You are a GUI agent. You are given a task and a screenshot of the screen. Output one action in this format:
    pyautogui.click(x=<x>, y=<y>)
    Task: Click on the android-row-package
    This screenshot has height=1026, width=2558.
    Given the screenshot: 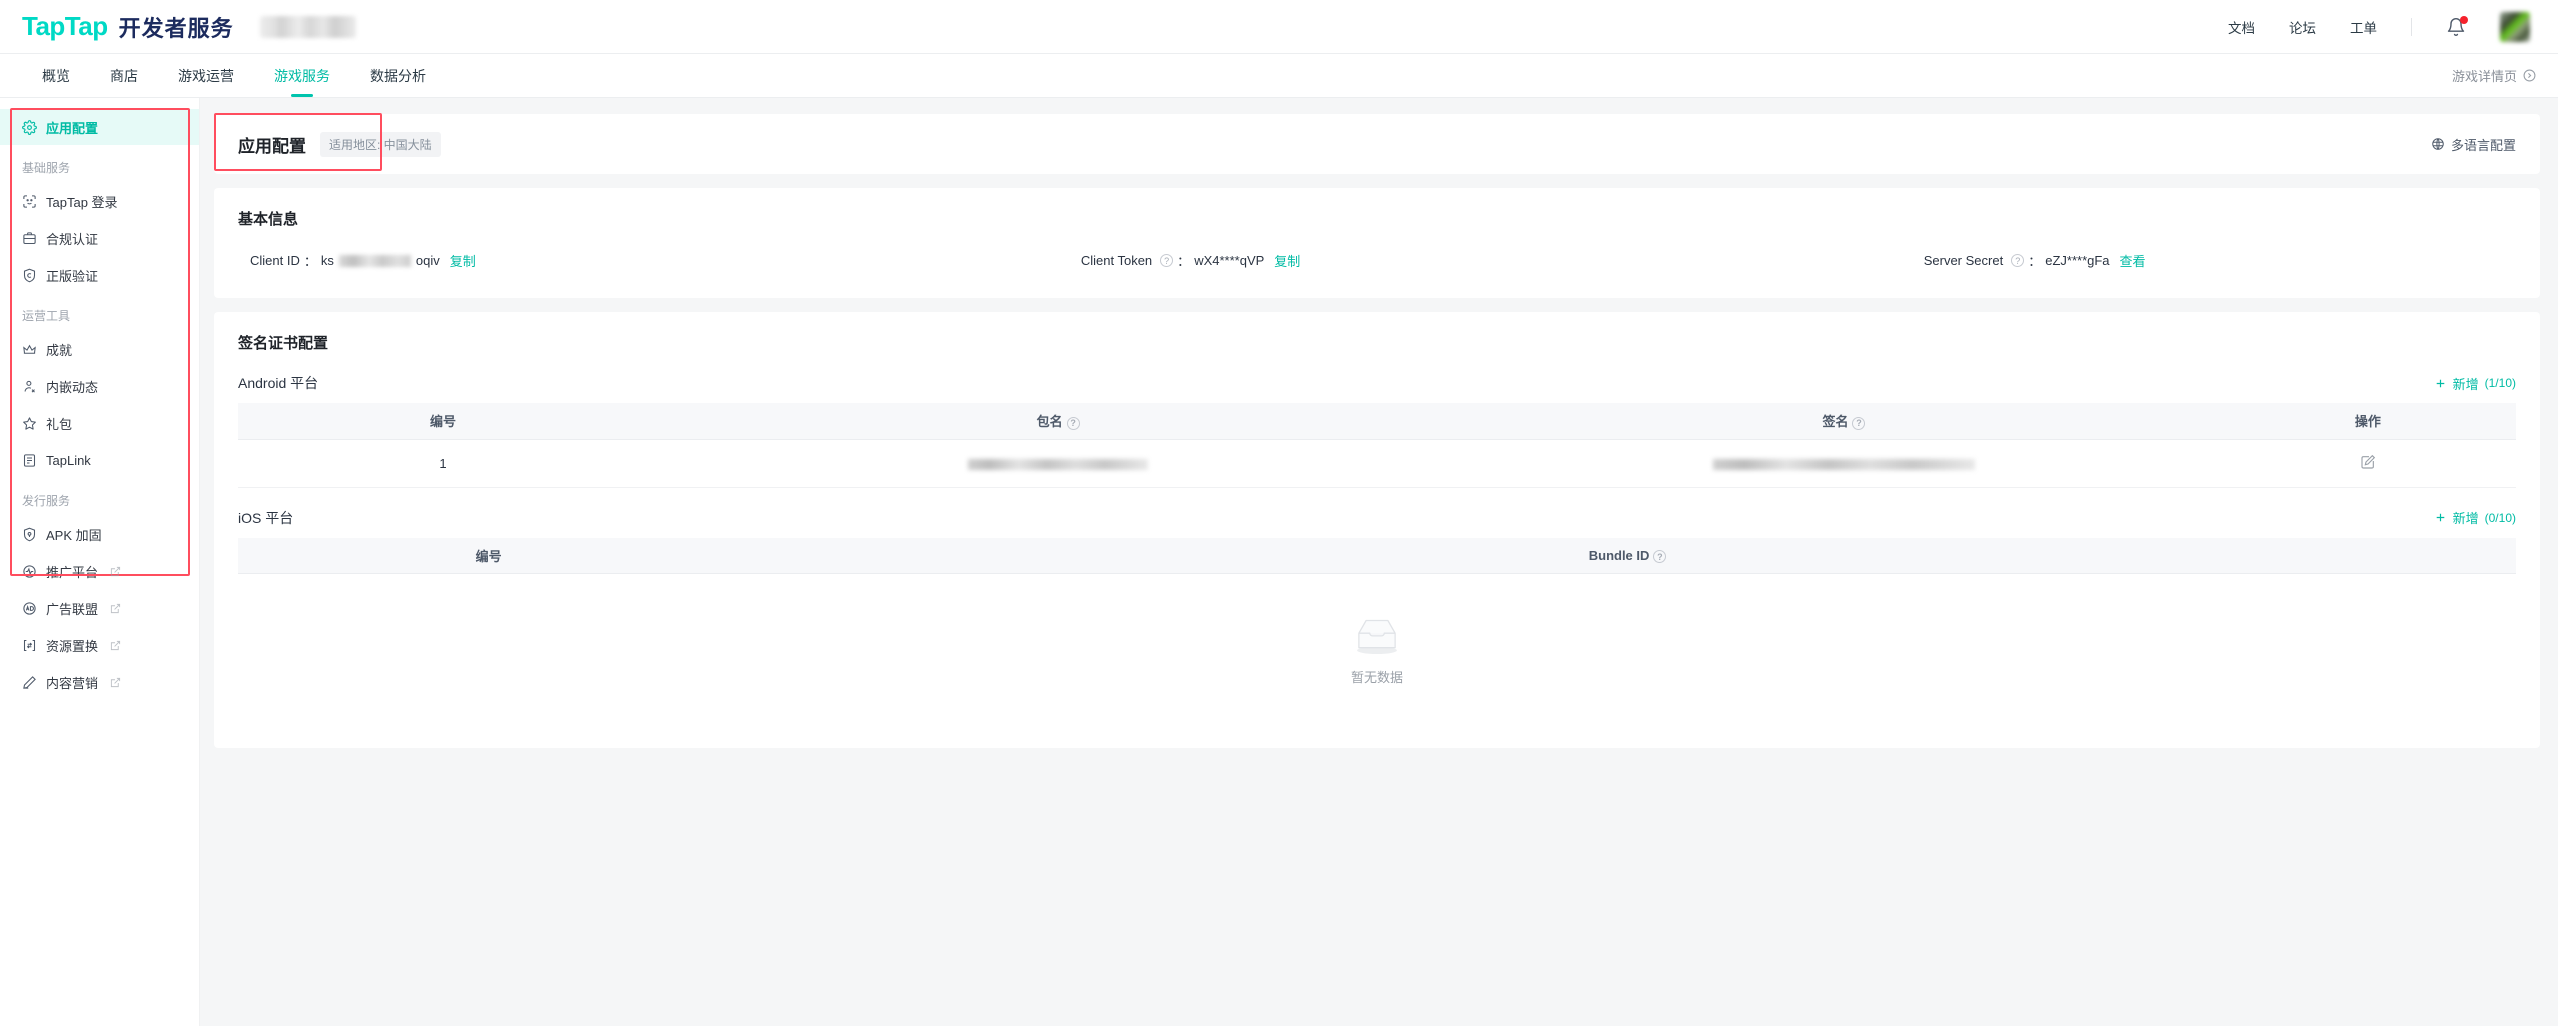 What is the action you would take?
    pyautogui.click(x=1058, y=463)
    